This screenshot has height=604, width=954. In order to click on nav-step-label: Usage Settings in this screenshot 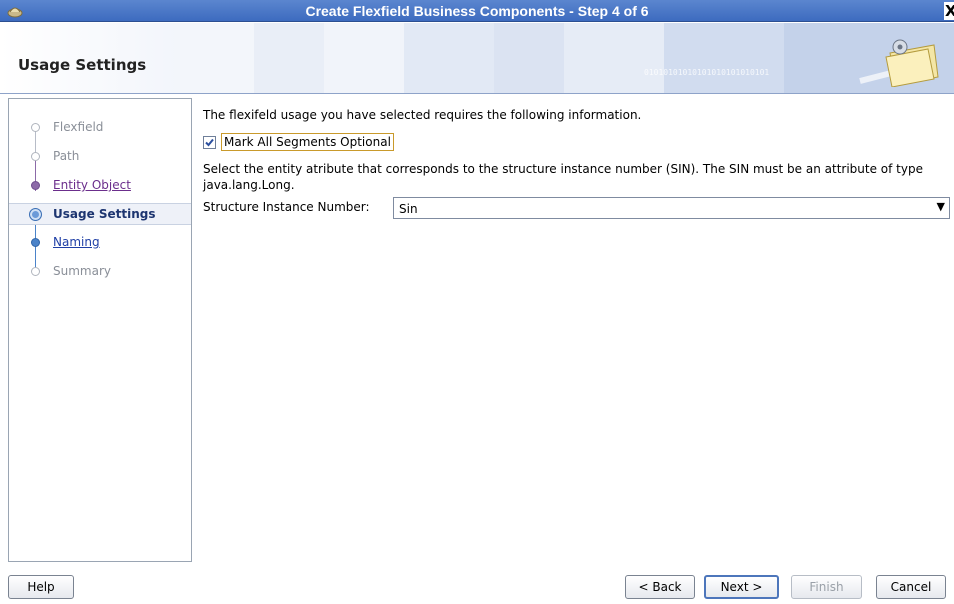, I will do `click(104, 214)`.